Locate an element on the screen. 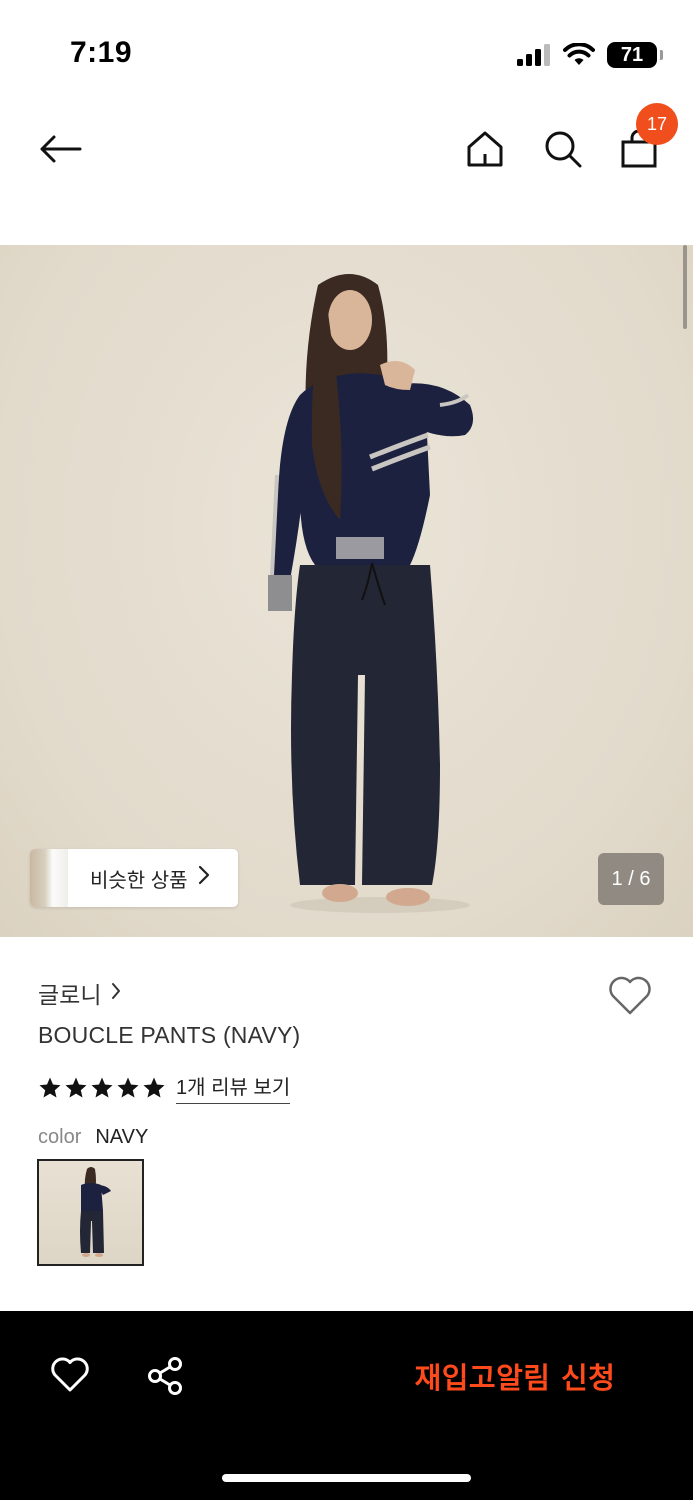  battery-icon: 71 is located at coordinates (635, 55).